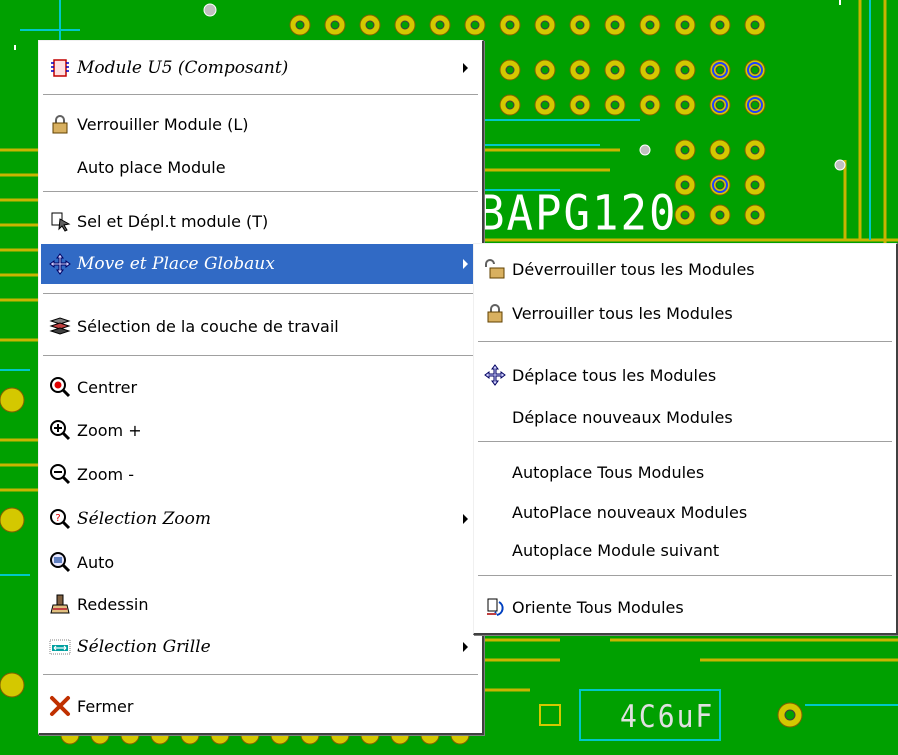 The width and height of the screenshot is (898, 755). I want to click on submenu-item-autoplace-all: Autoplace Tous Modules, so click(685, 472).